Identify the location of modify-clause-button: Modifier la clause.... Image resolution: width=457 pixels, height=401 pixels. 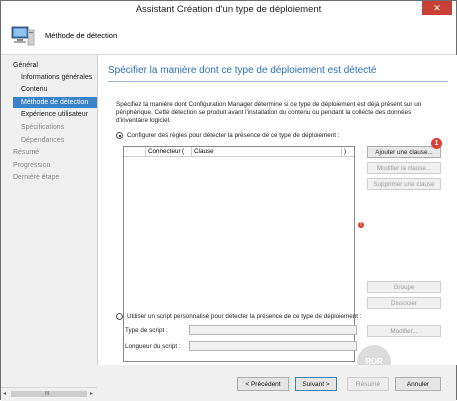
(404, 168).